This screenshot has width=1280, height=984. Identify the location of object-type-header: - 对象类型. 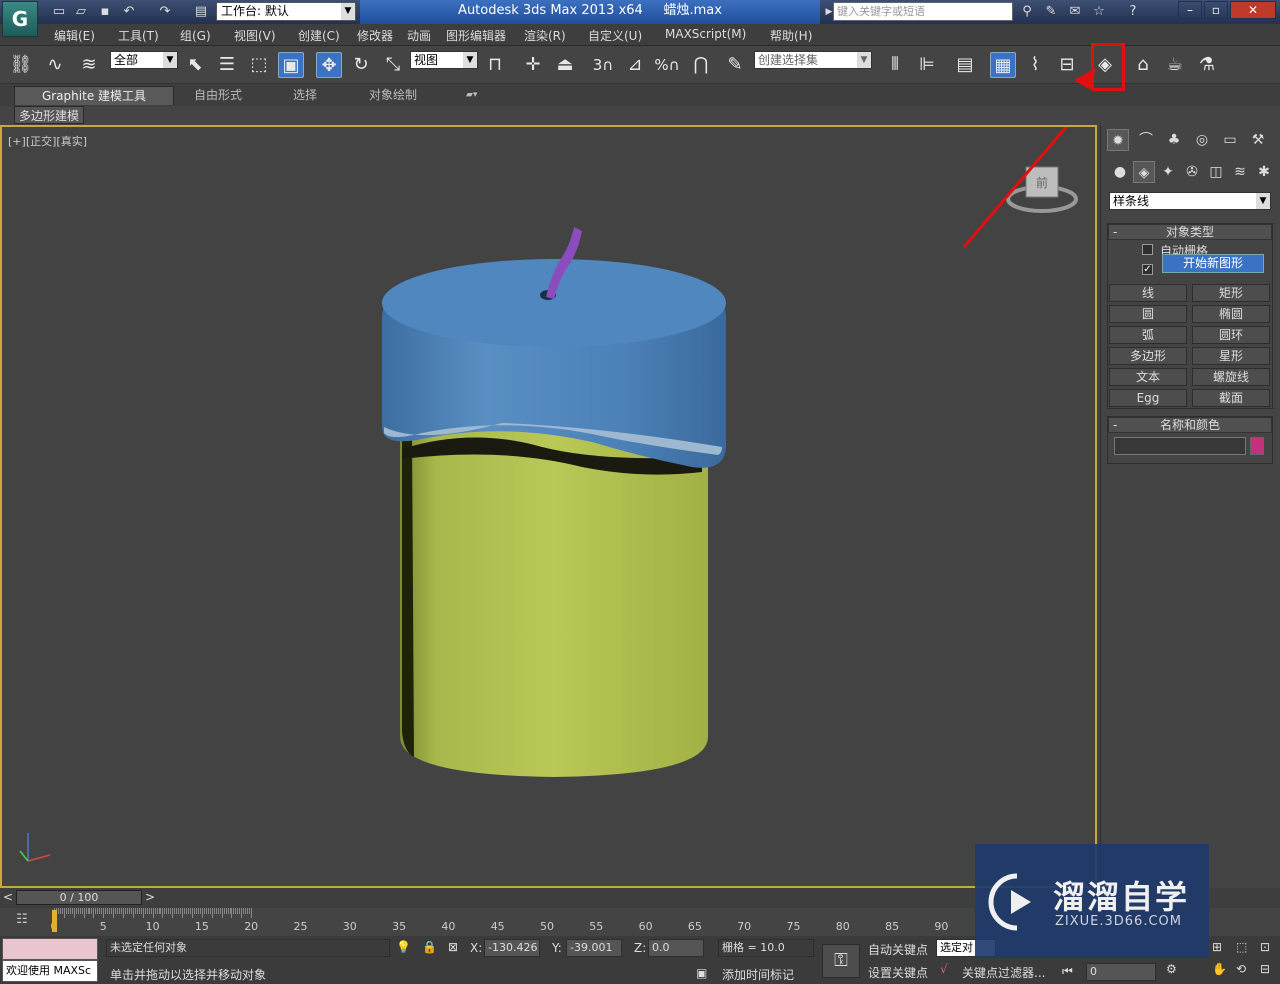
(1190, 232).